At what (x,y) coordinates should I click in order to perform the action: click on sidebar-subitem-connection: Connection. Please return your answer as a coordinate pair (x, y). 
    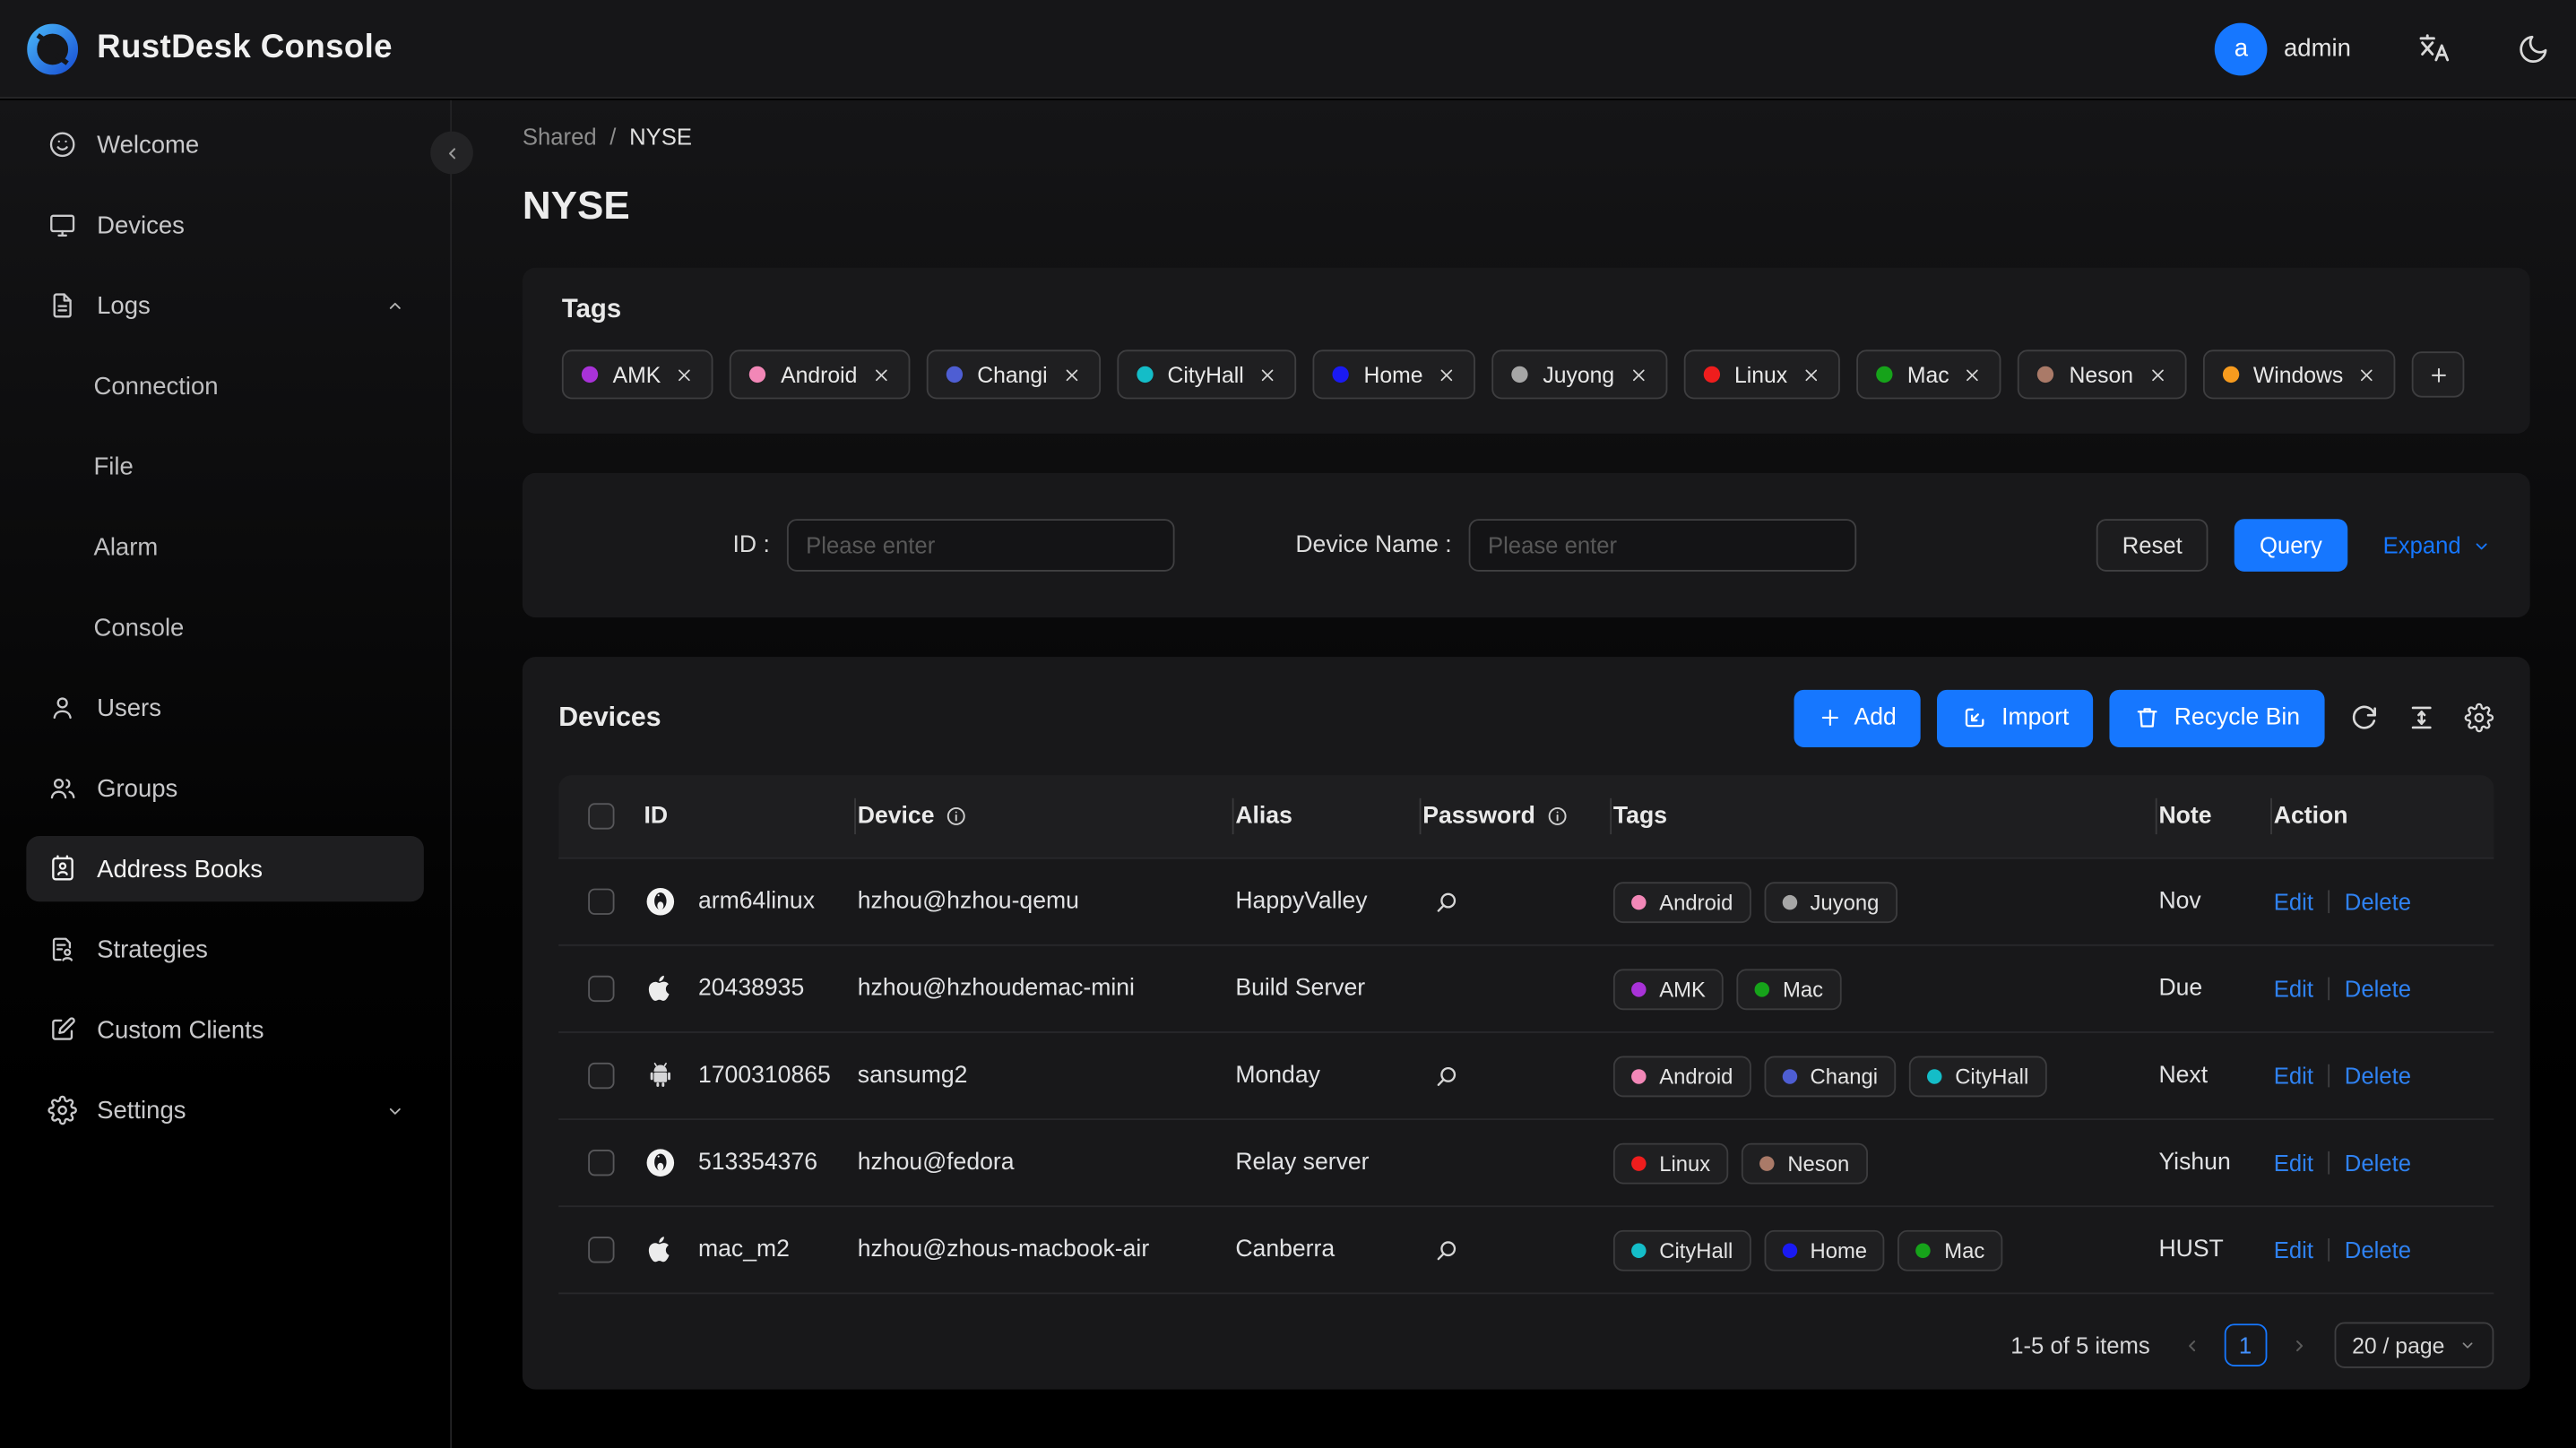
    Looking at the image, I should click on (225, 386).